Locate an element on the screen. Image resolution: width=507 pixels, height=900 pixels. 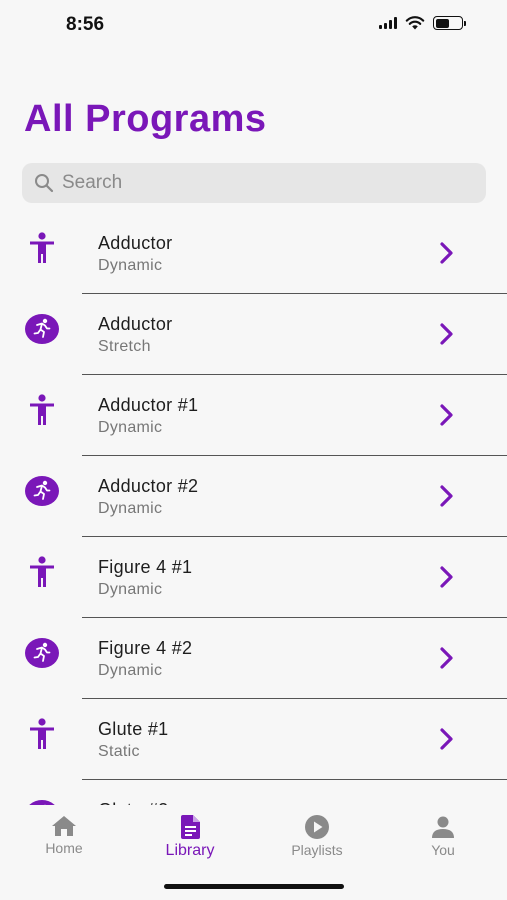
tab-playlists: Playlists is located at coordinates (317, 836).